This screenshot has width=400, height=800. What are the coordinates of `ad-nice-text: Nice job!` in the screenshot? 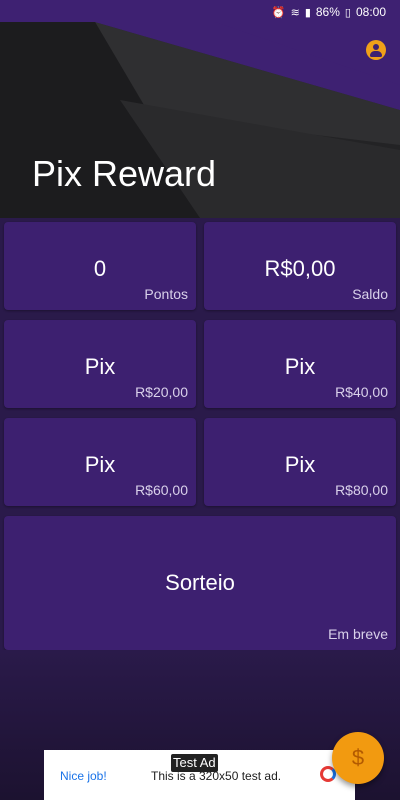 It's located at (83, 776).